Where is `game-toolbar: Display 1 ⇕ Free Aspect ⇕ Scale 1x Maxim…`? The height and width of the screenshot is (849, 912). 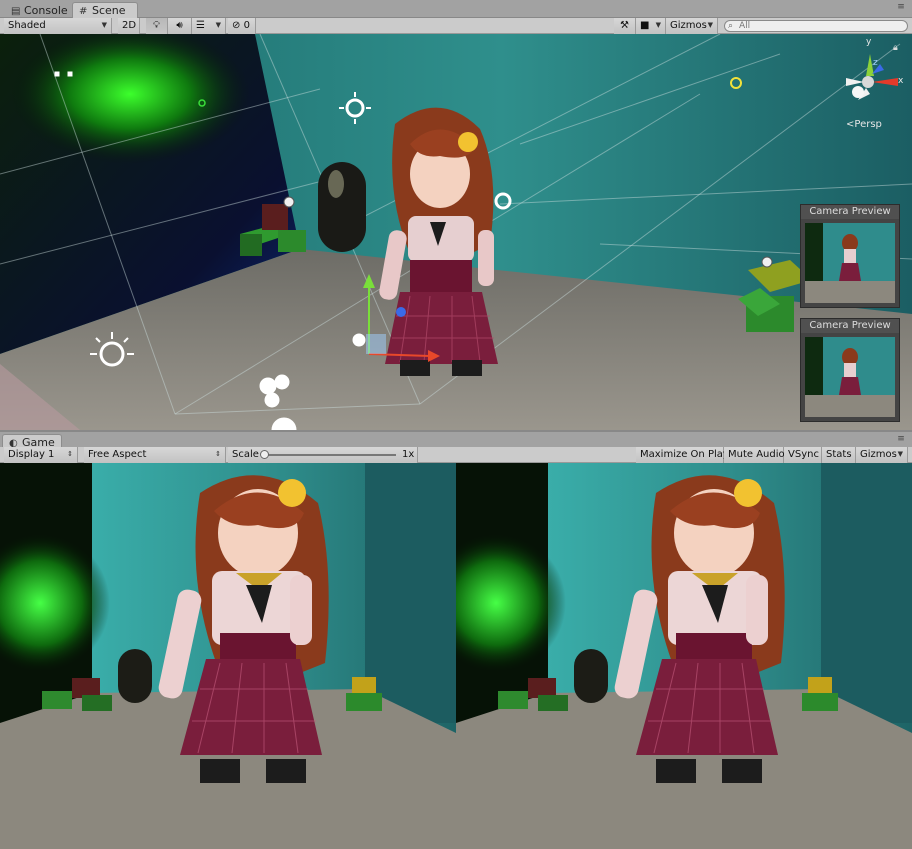 game-toolbar: Display 1 ⇕ Free Aspect ⇕ Scale 1x Maxim… is located at coordinates (456, 455).